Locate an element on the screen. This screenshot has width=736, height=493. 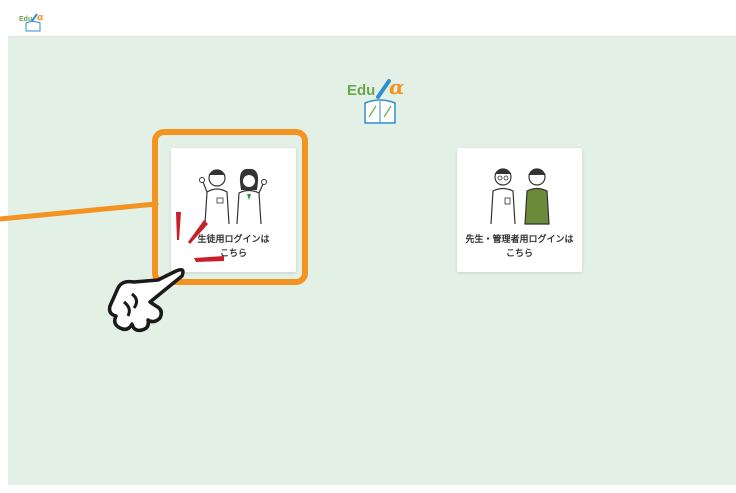
student-login-line2: こちら is located at coordinates (233, 254).